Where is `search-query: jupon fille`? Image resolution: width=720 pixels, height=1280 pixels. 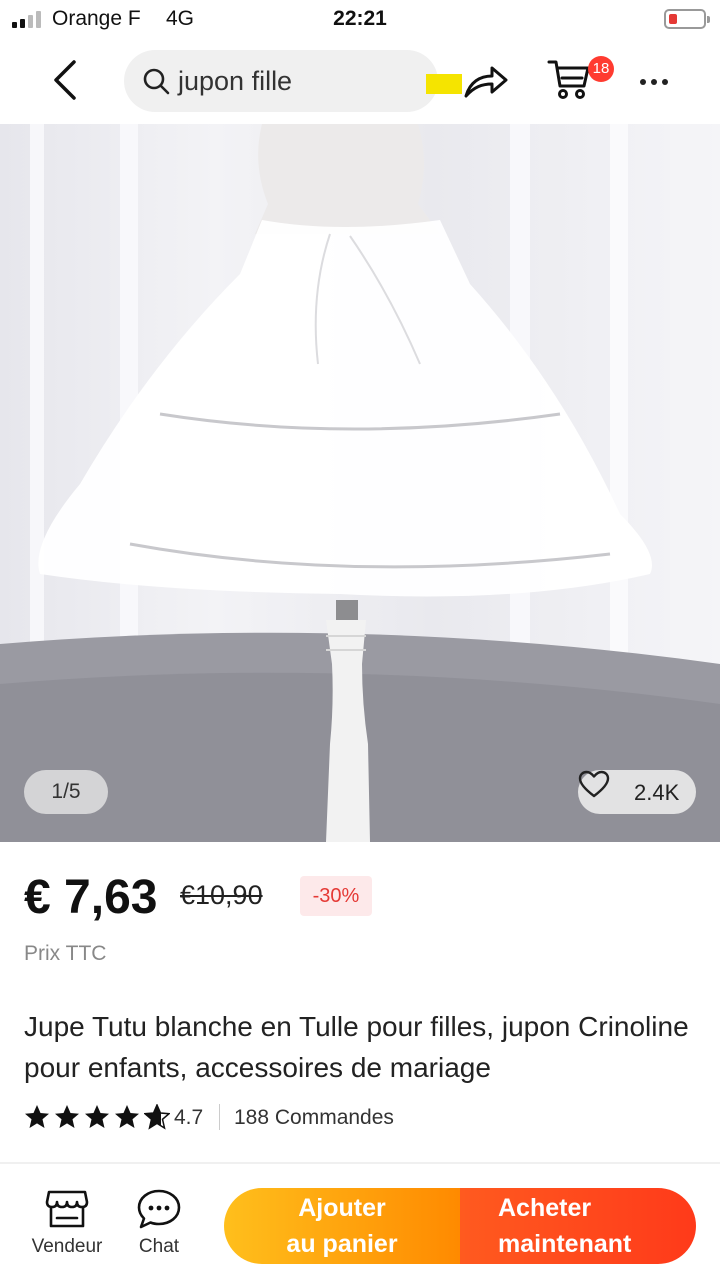
search-query: jupon fille is located at coordinates (235, 81).